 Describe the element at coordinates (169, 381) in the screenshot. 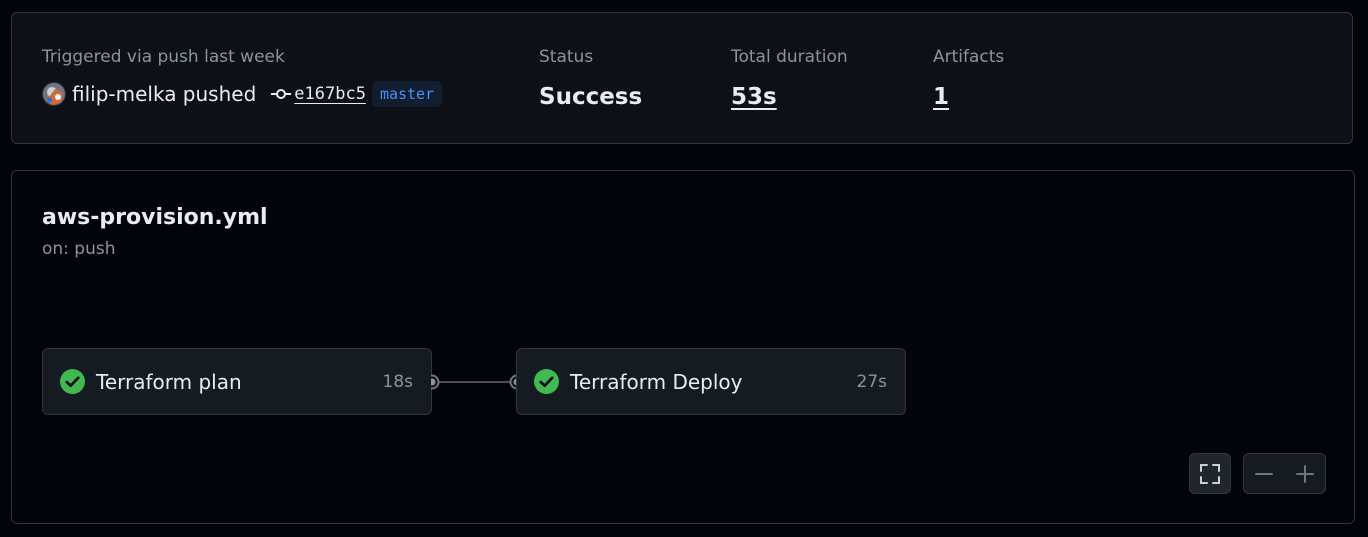

I see `job-name: Terraform plan` at that location.